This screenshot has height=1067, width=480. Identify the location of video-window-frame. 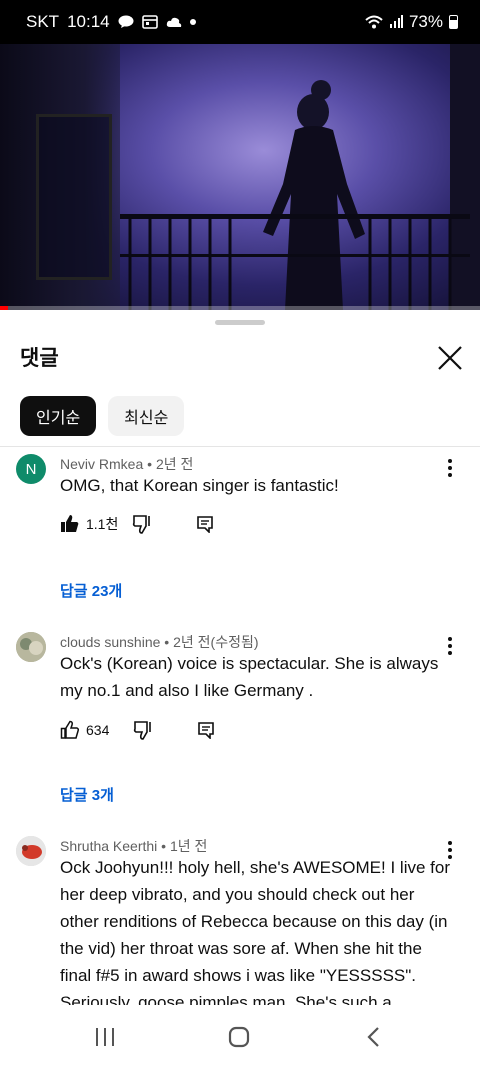
(74, 197).